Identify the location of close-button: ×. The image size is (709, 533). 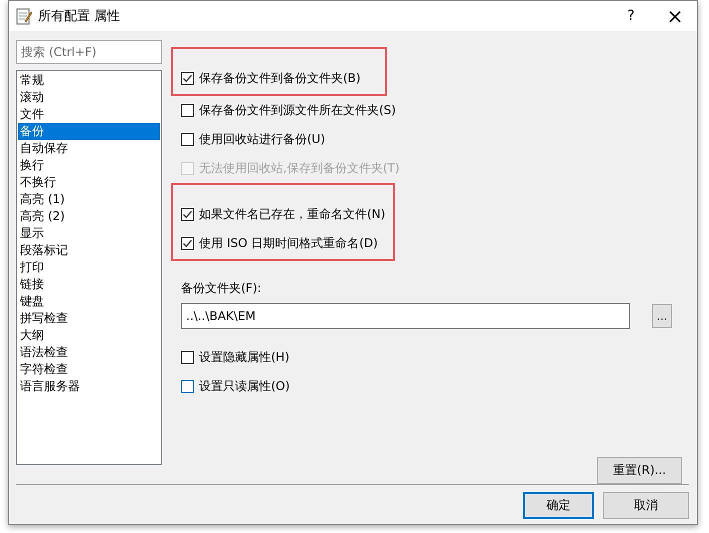
(675, 16).